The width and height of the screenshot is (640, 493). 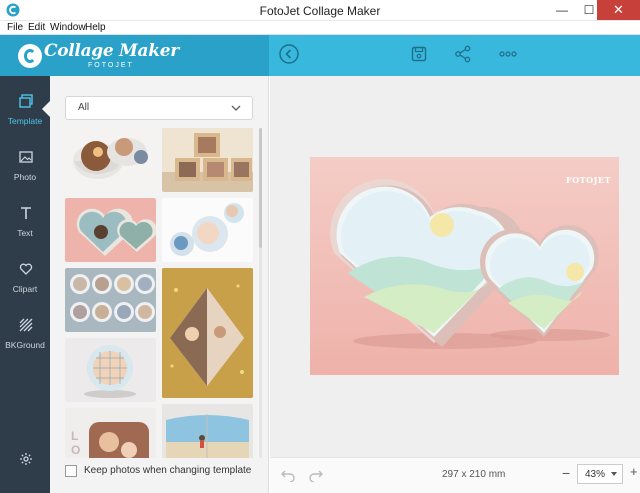 I want to click on zoom-select: 43%, so click(x=600, y=474).